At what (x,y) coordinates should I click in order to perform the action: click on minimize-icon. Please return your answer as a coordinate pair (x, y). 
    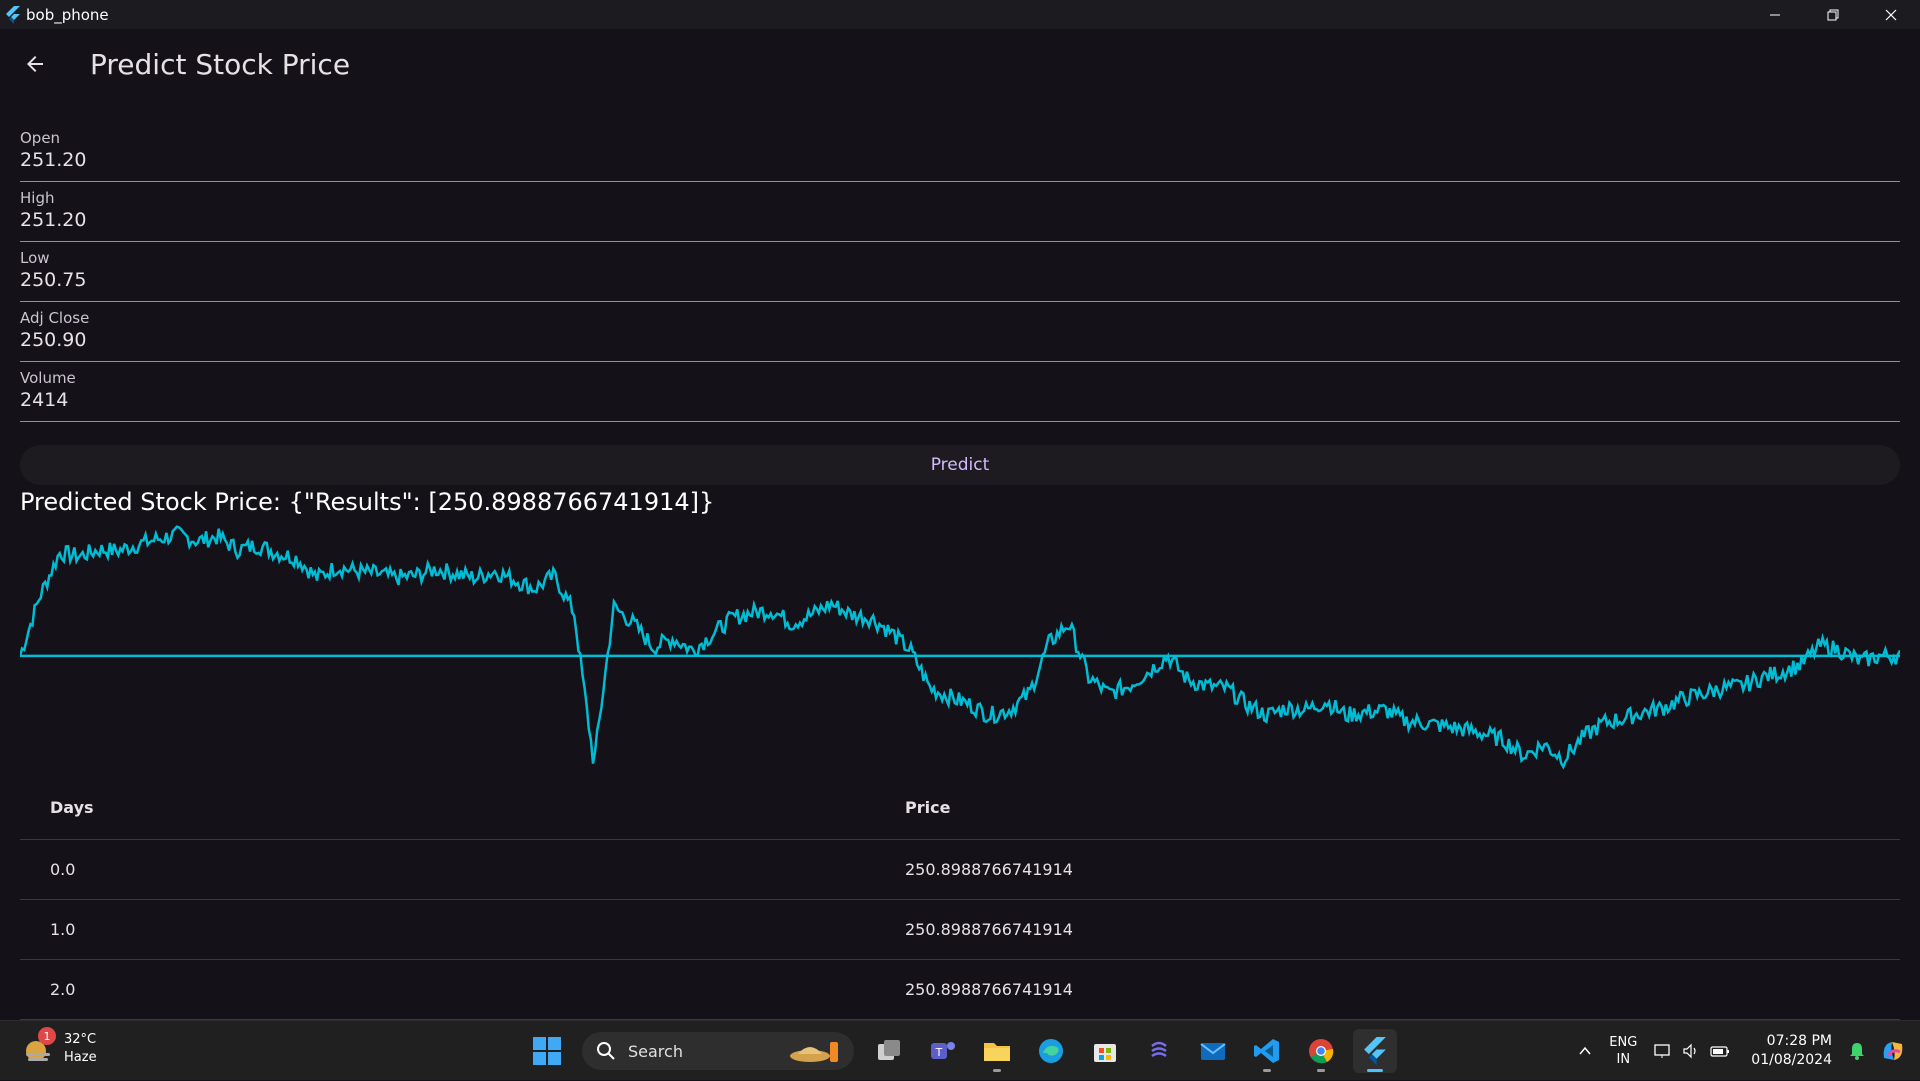
    Looking at the image, I should click on (1775, 14).